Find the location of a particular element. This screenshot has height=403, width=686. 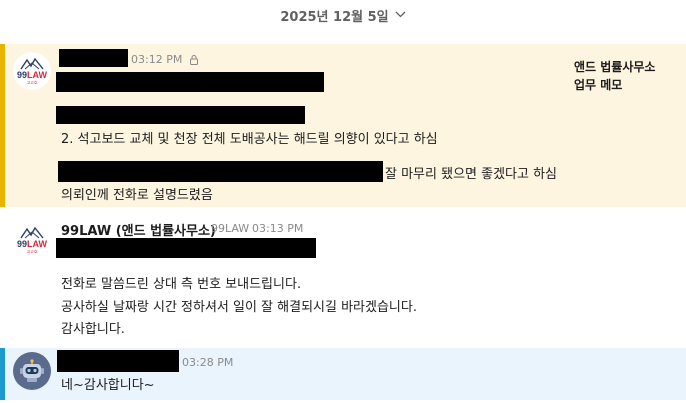

memo-line-4: 의뢰인께 전화로 설명드렸음 is located at coordinates (137, 195).